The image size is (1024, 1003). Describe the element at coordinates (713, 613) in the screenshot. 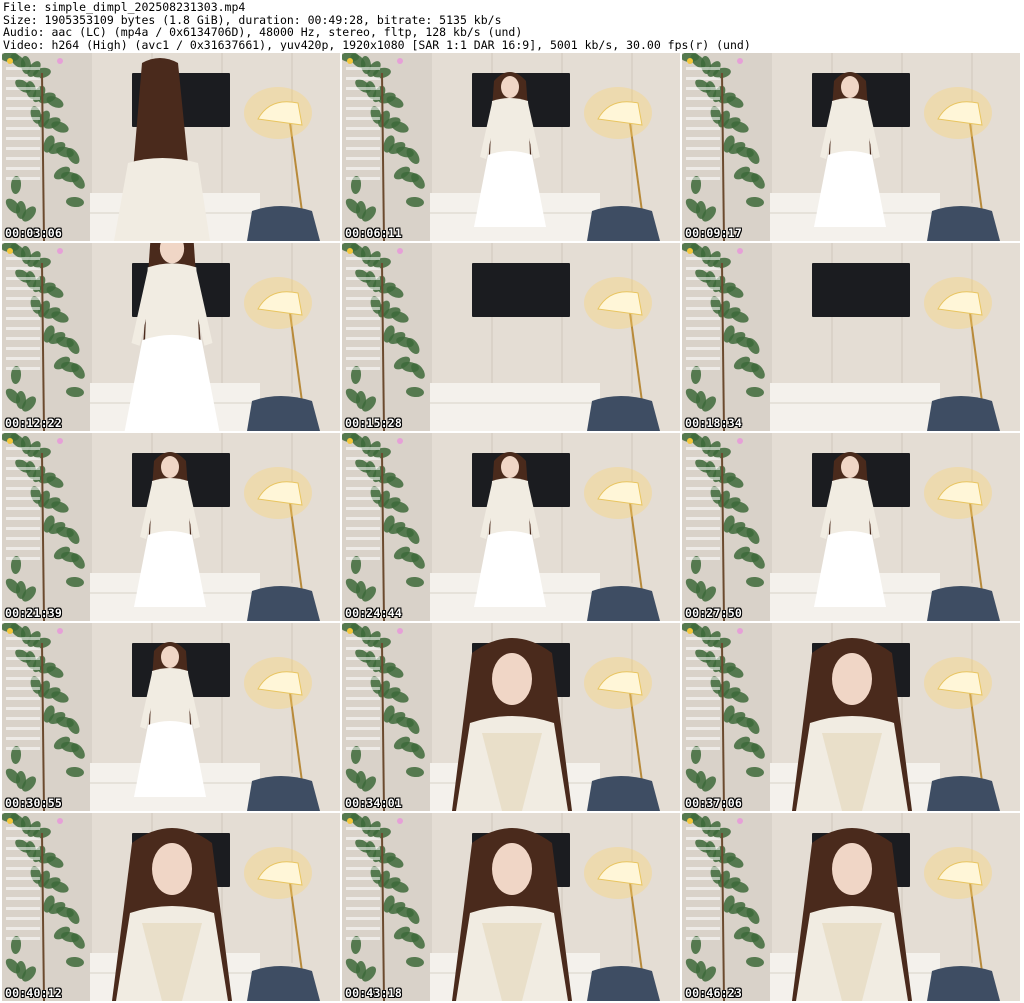

I see `thumbnail-timestamp: 00:27:50` at that location.